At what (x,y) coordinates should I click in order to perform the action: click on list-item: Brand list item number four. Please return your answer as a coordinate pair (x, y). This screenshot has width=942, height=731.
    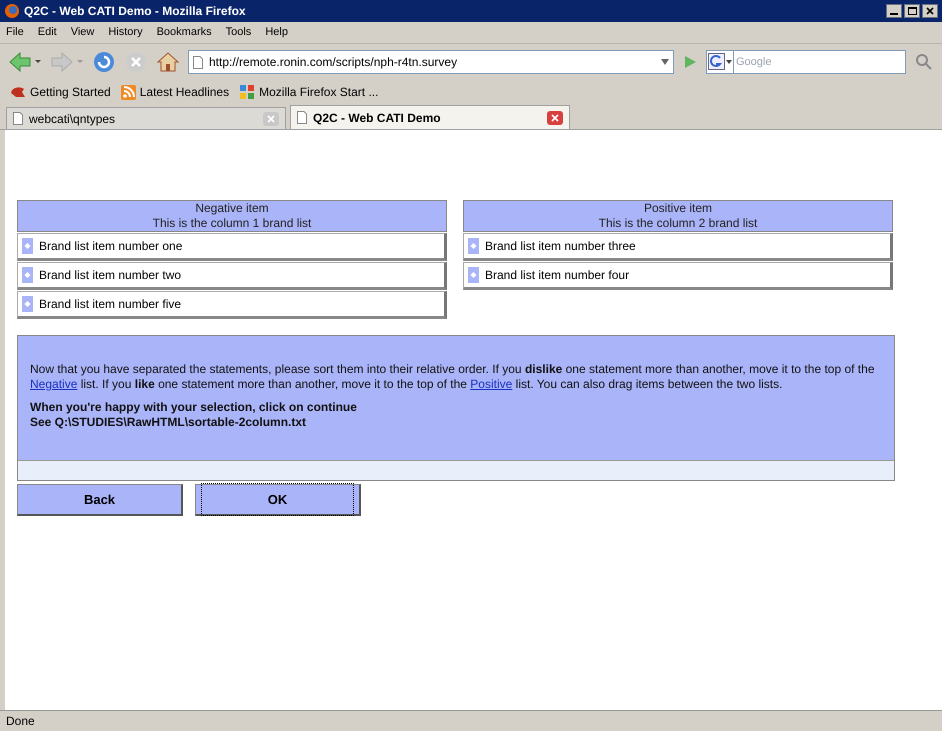
    Looking at the image, I should click on (678, 276).